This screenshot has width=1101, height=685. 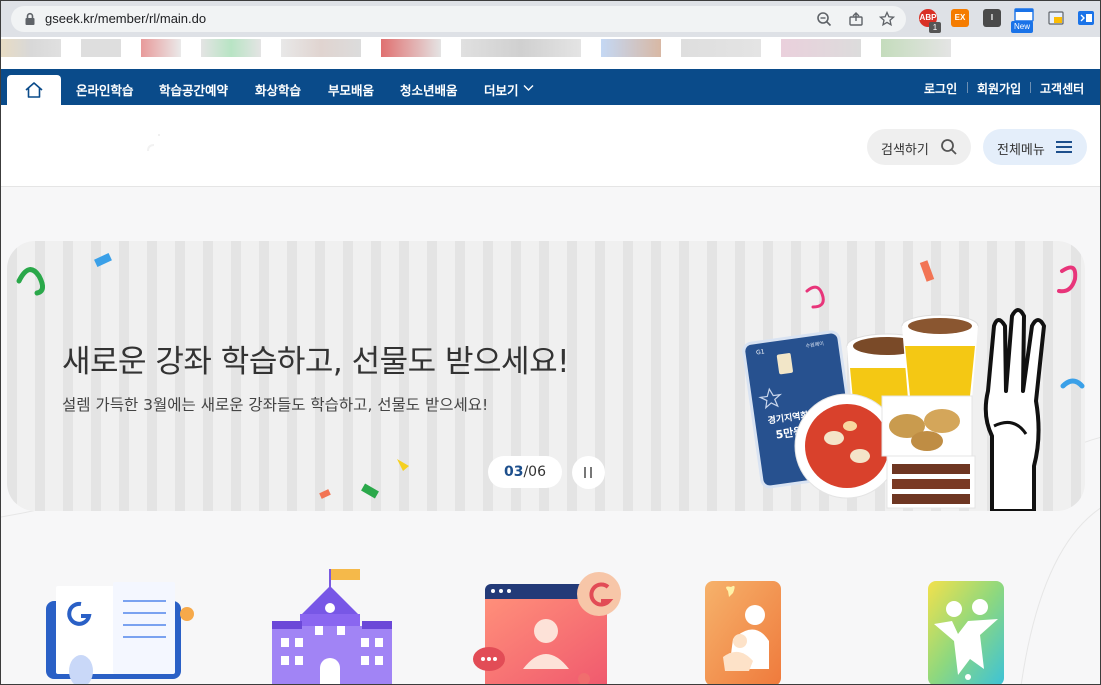 I want to click on hero-title: 새로운 강좌 학습하고, 선물도 받으세요!, so click(x=316, y=362).